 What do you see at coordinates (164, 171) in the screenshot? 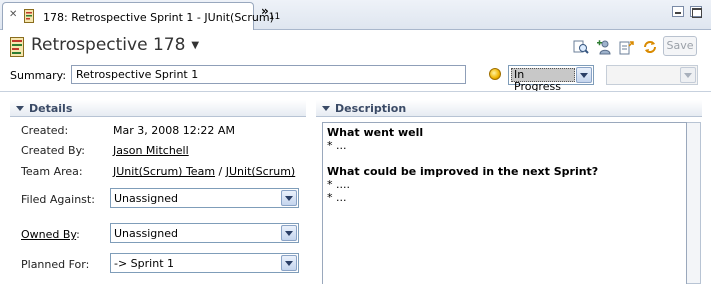
I see `team-area-link: JUnit(Scrum) Team` at bounding box center [164, 171].